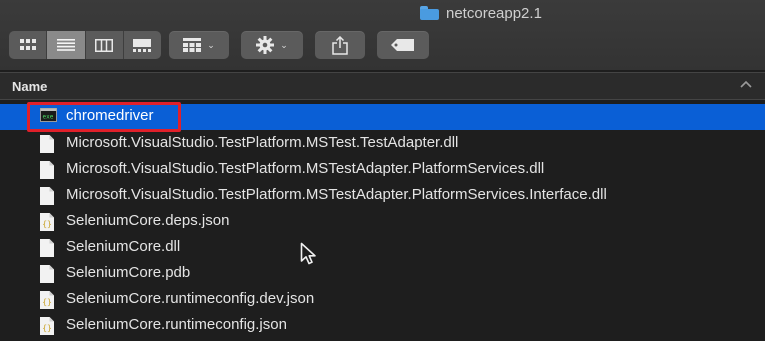 This screenshot has height=341, width=765. What do you see at coordinates (429, 13) in the screenshot?
I see `folder-icon` at bounding box center [429, 13].